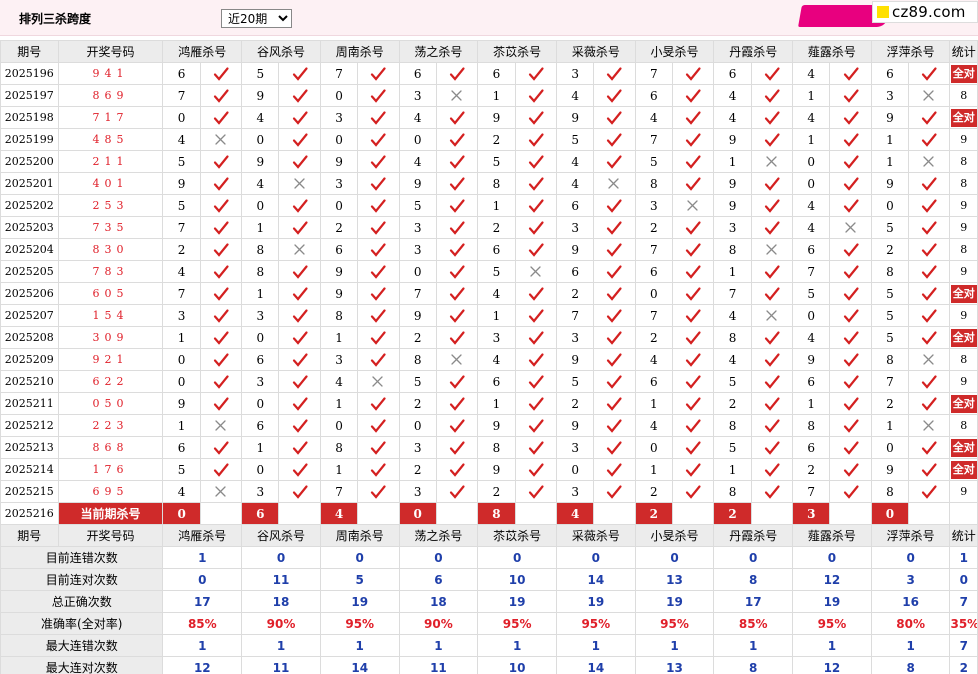 This screenshot has height=674, width=978. What do you see at coordinates (359, 579) in the screenshot?
I see `stats-value: 5` at bounding box center [359, 579].